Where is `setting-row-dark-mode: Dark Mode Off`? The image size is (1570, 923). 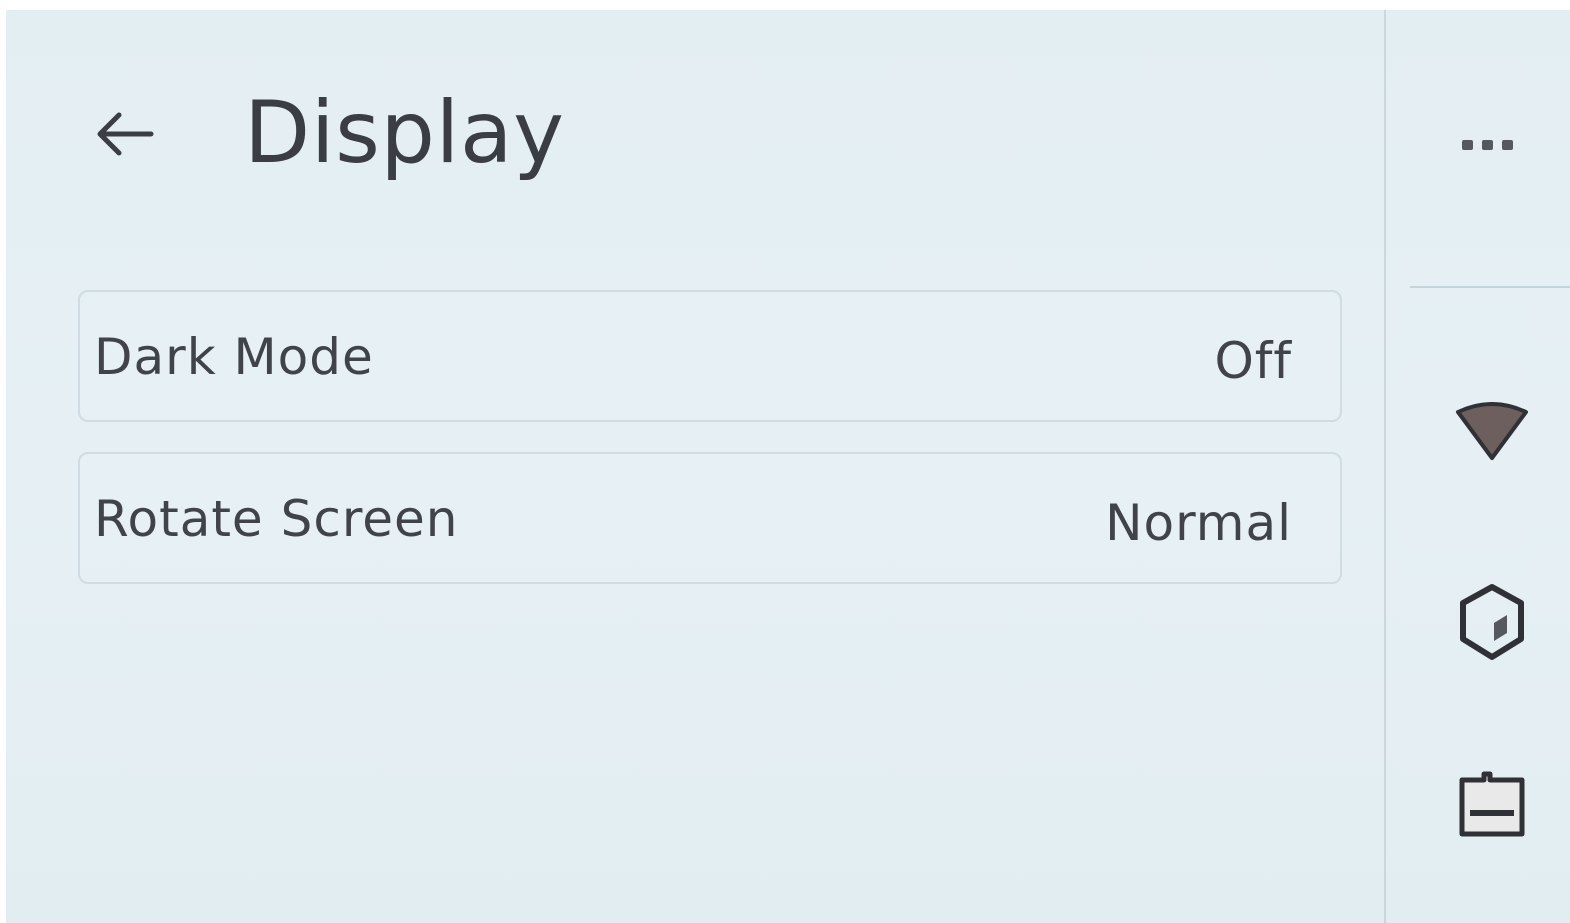 setting-row-dark-mode: Dark Mode Off is located at coordinates (710, 356).